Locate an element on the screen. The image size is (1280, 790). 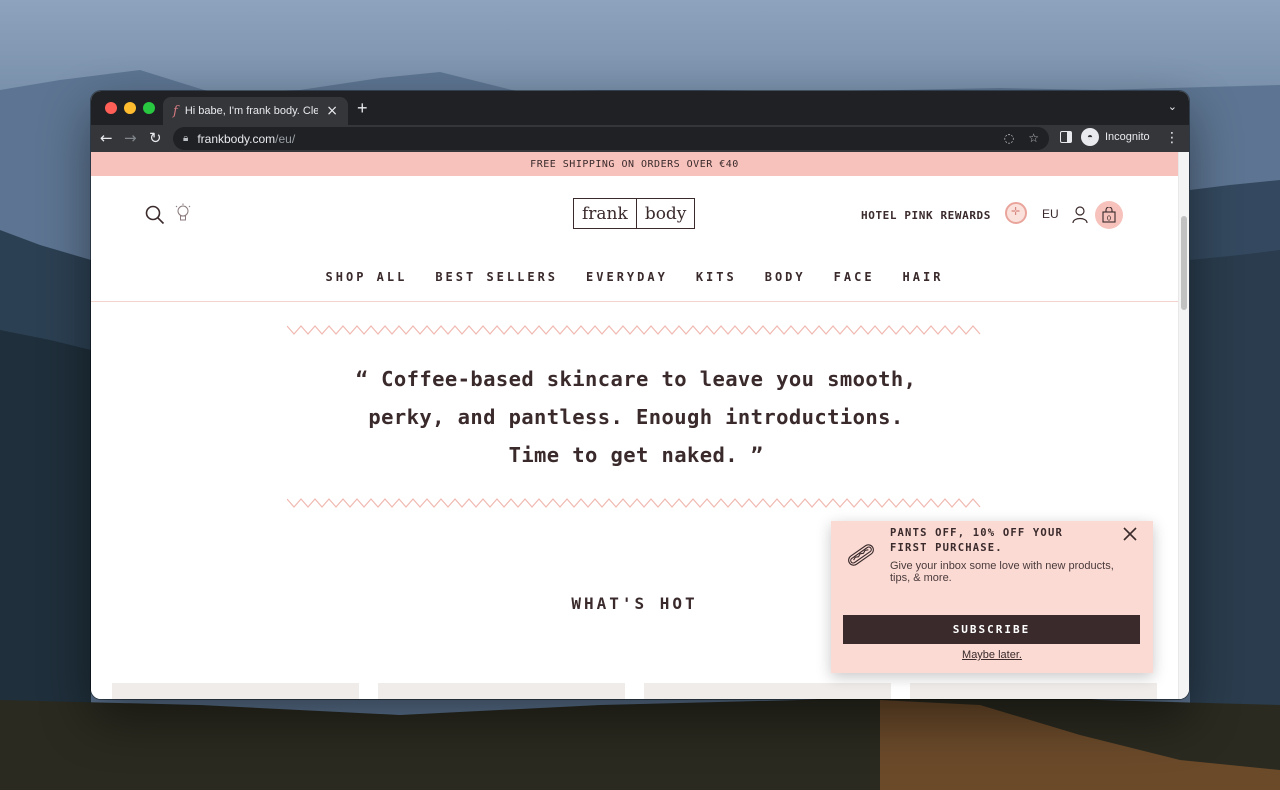
side-panel-icon is located at coordinates (1066, 137).